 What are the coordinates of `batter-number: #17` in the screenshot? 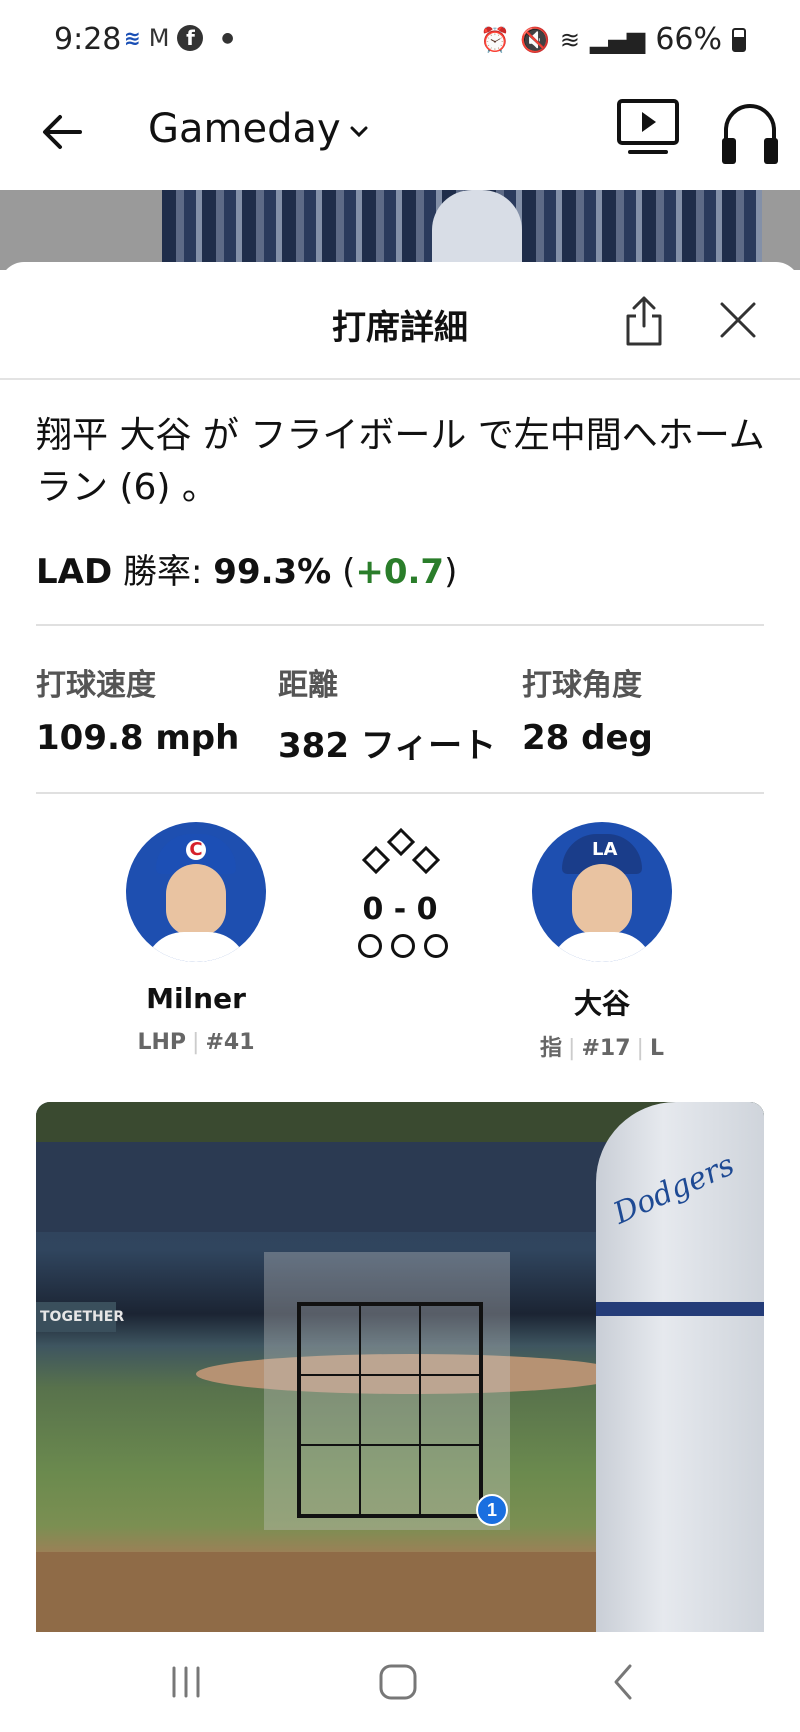 It's located at (606, 1048).